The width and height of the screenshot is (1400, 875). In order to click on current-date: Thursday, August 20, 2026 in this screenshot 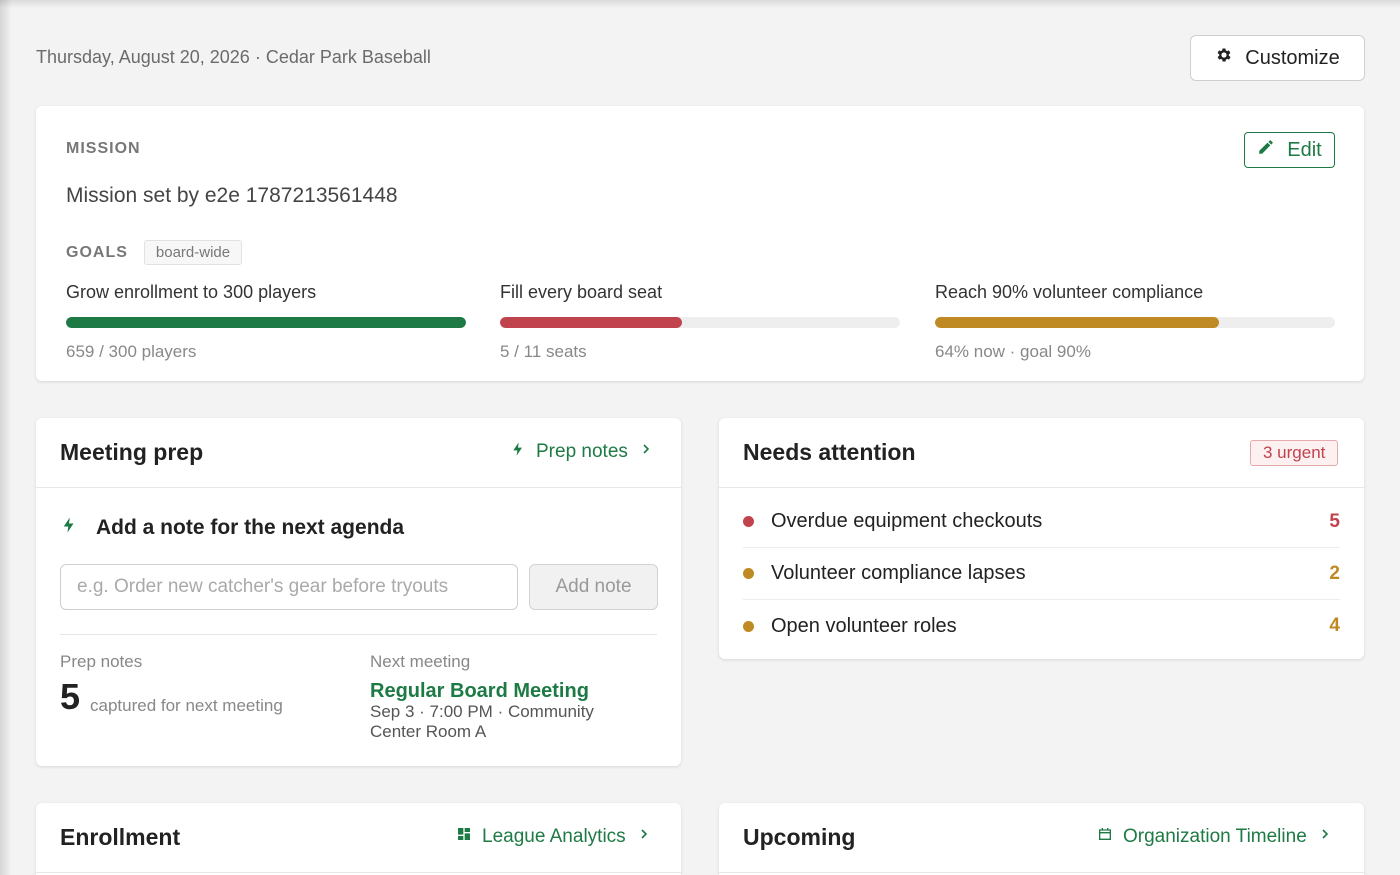, I will do `click(143, 57)`.